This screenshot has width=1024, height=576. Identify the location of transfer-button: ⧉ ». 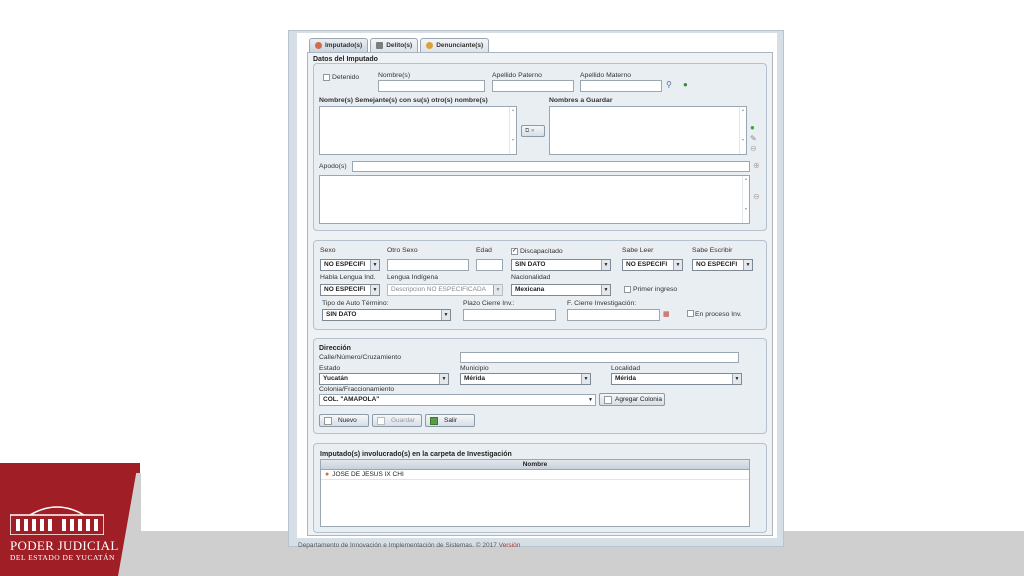
(533, 131).